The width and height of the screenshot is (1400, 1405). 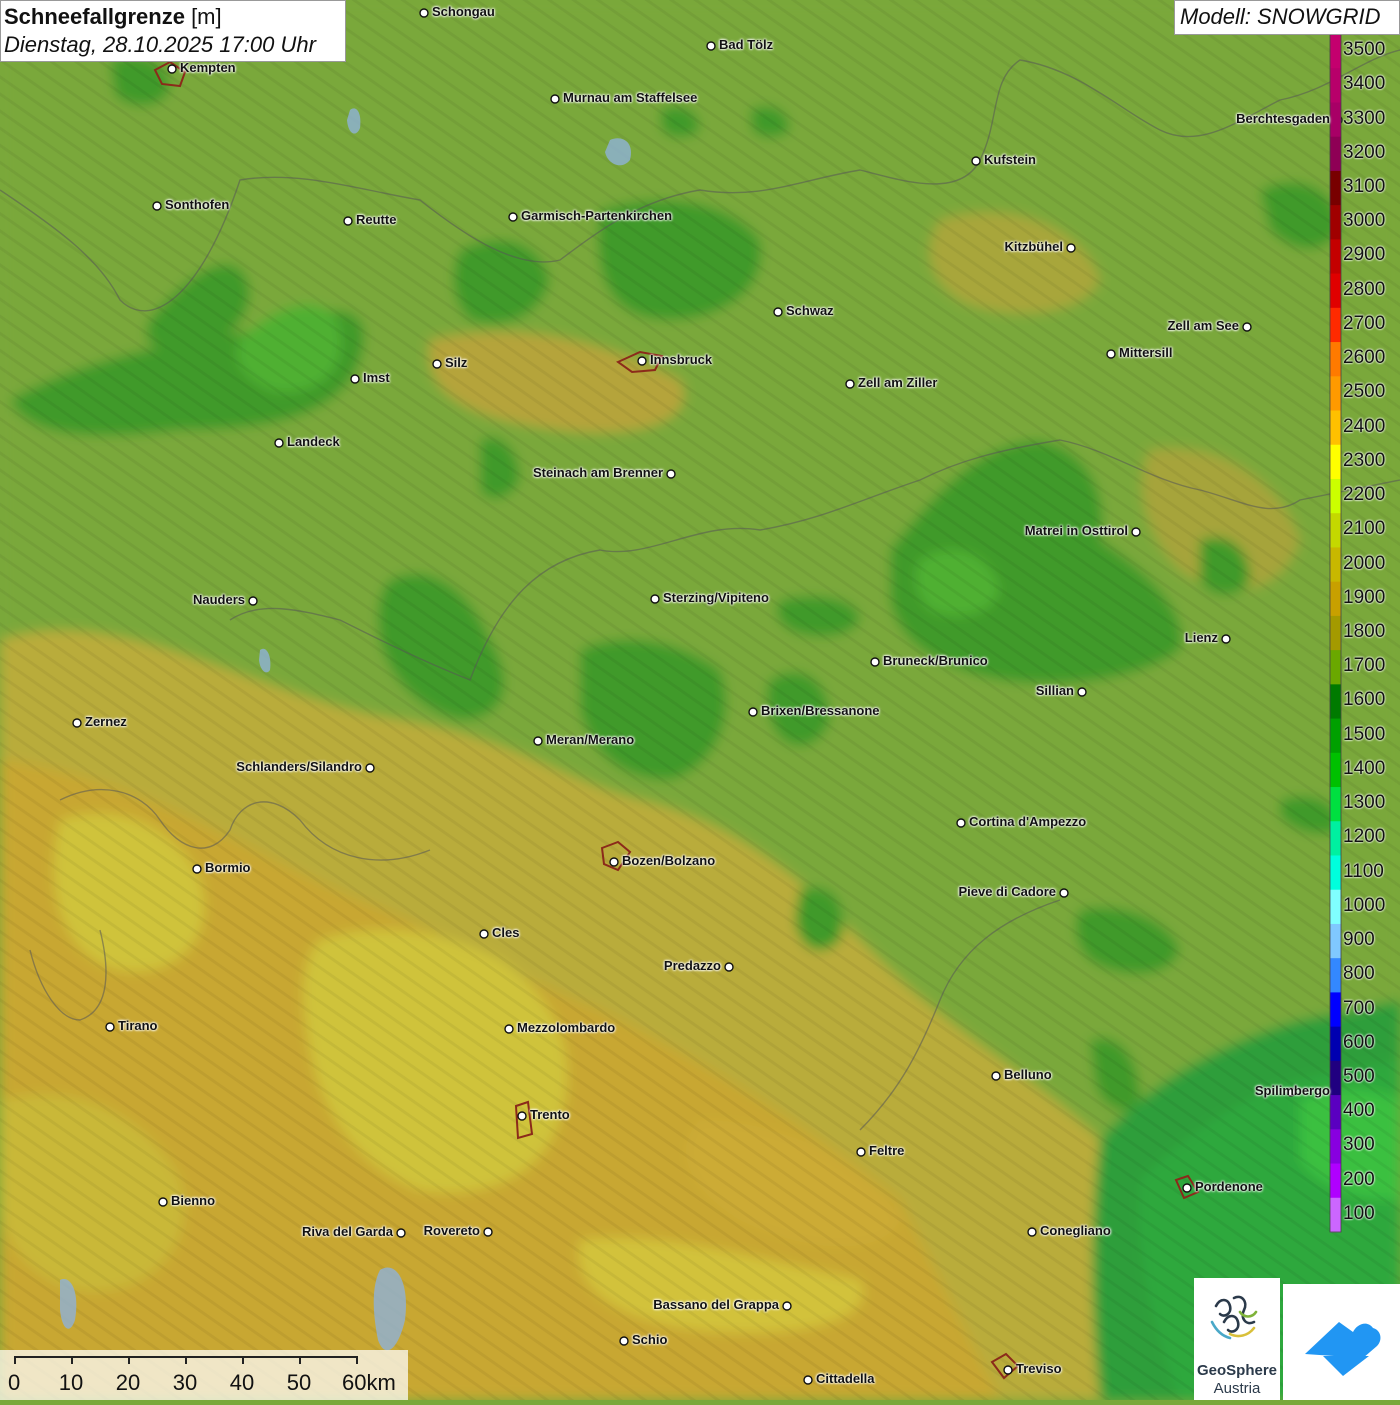 I want to click on scale-label: 40, so click(x=242, y=1382).